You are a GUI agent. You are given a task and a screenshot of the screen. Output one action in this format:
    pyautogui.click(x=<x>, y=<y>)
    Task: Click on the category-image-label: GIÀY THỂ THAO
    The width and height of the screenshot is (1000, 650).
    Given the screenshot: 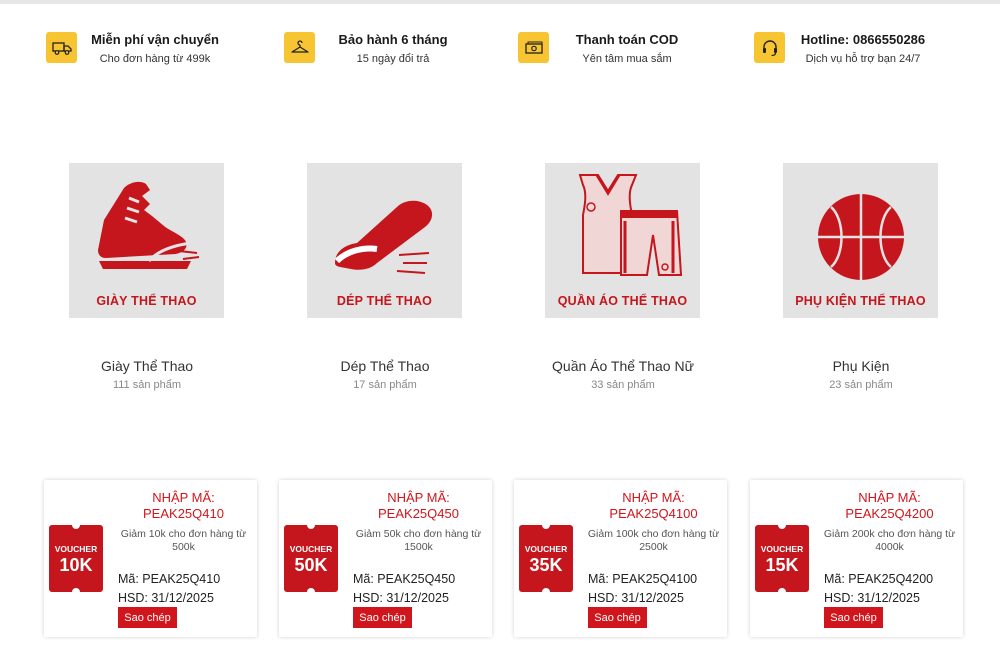 What is the action you would take?
    pyautogui.click(x=146, y=301)
    